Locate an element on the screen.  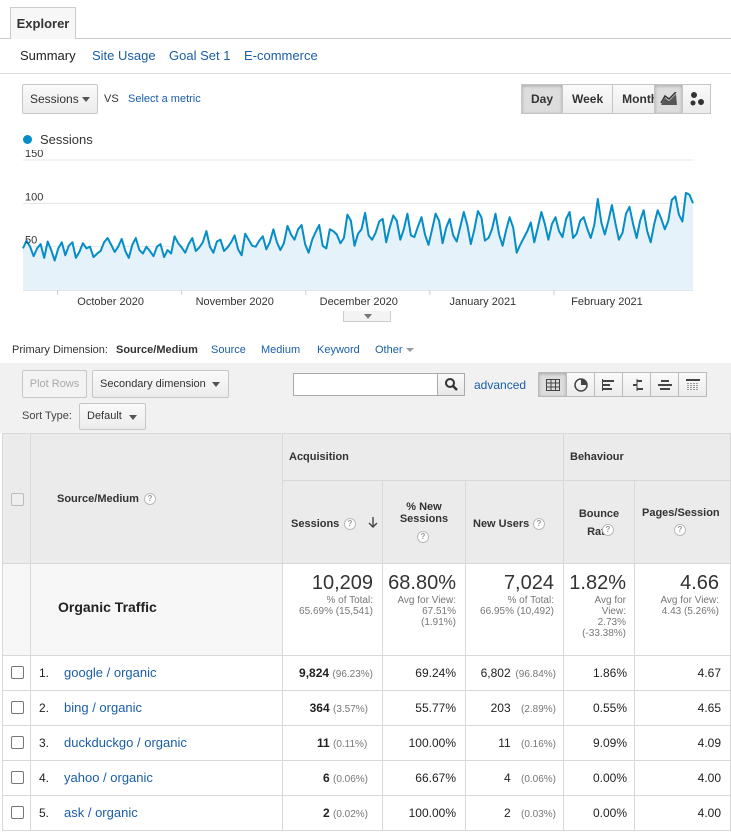
term-cloud-view-button is located at coordinates (664, 384).